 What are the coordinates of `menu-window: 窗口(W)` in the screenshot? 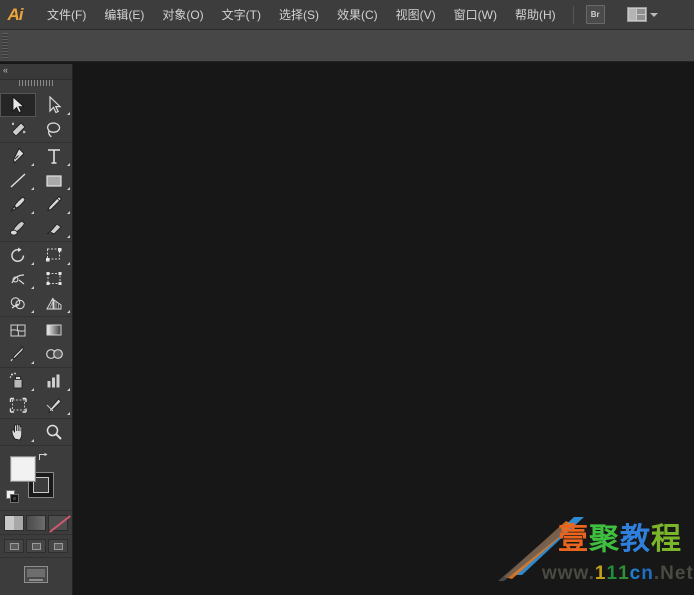 It's located at (475, 15).